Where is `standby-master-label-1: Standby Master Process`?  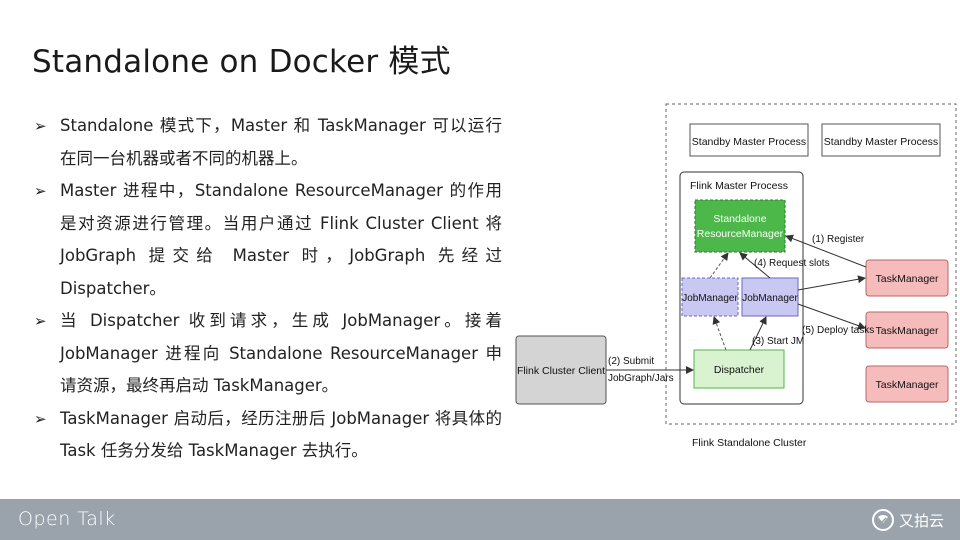
standby-master-label-1: Standby Master Process is located at coordinates (749, 142).